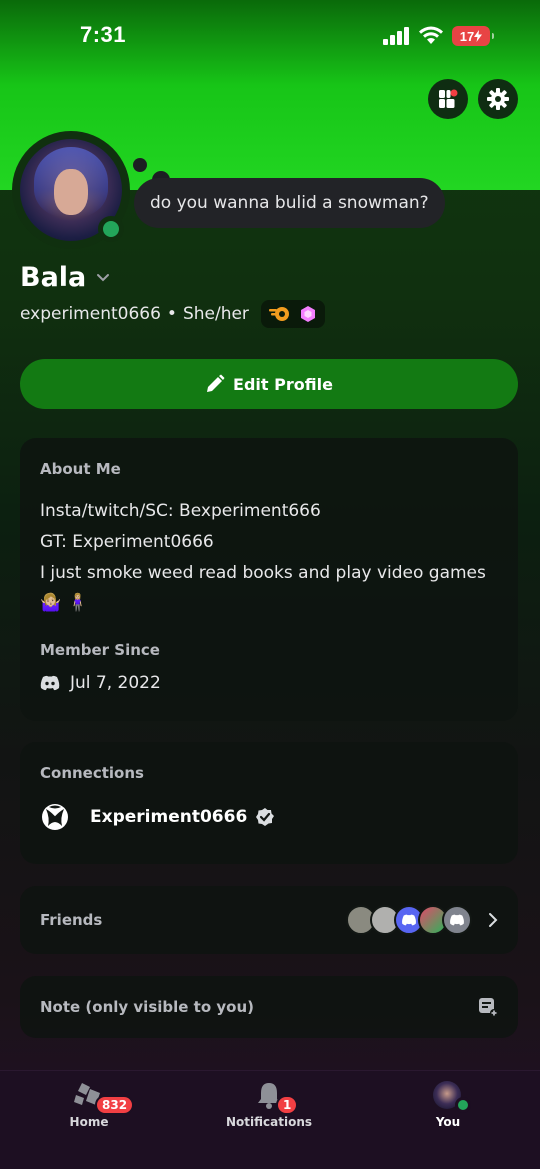 The width and height of the screenshot is (540, 1169). What do you see at coordinates (51, 602) in the screenshot?
I see `shrug-emoji: 🤷🏼‍♀️` at bounding box center [51, 602].